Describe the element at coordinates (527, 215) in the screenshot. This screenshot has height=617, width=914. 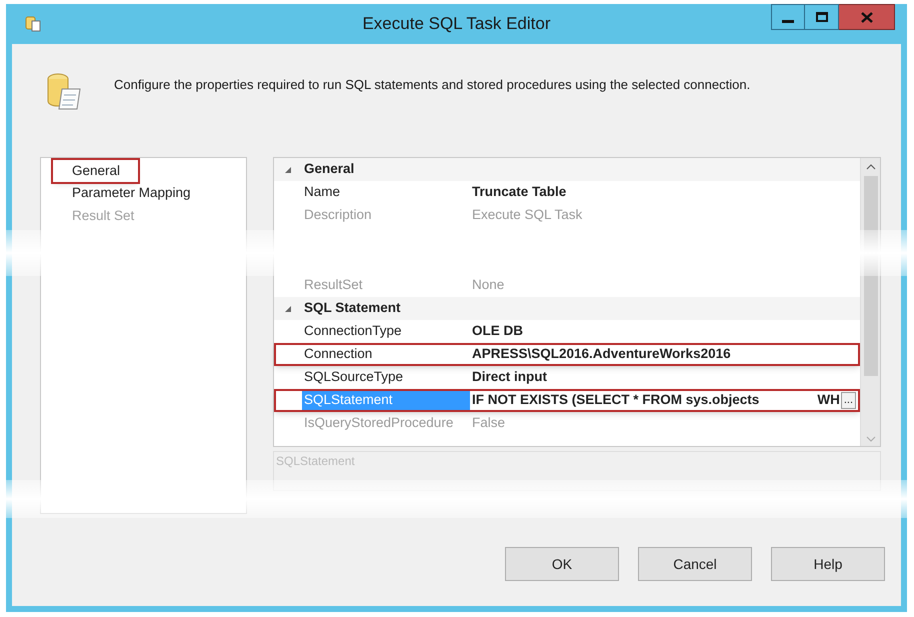
I see `property-value: Execute SQL Task` at that location.